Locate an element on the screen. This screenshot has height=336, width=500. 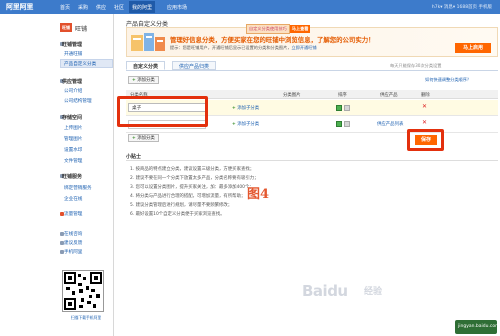
top-right-links: h7k▾ 消息▾ 1688首页 手机版 is located at coordinates (462, 7).